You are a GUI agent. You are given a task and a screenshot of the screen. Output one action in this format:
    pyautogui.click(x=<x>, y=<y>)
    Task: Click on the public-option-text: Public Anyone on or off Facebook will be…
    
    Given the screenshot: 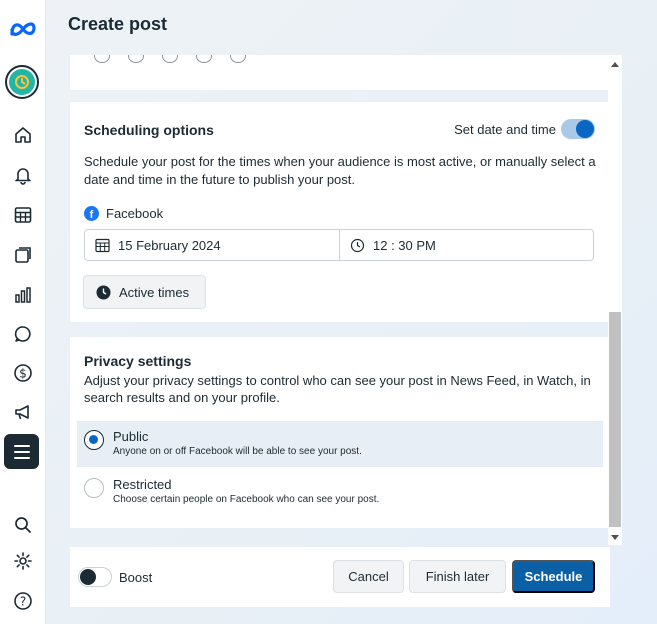 What is the action you would take?
    pyautogui.click(x=237, y=444)
    